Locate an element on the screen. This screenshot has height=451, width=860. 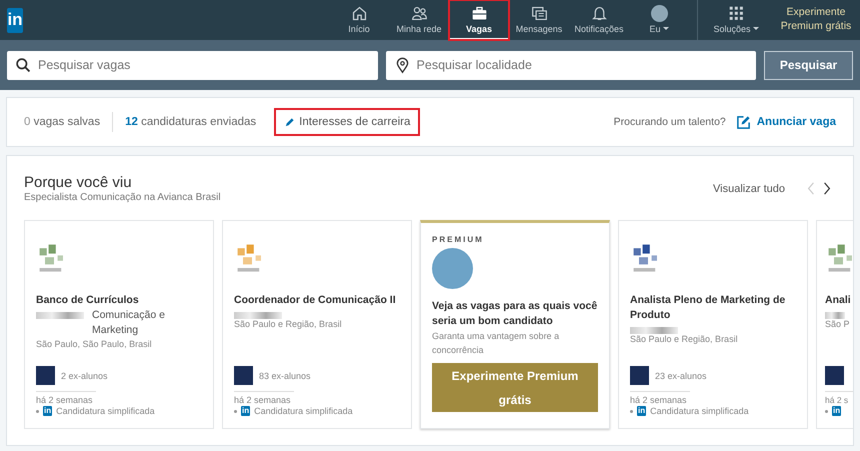
alumni-count: 23 ex-alunos is located at coordinates (681, 375).